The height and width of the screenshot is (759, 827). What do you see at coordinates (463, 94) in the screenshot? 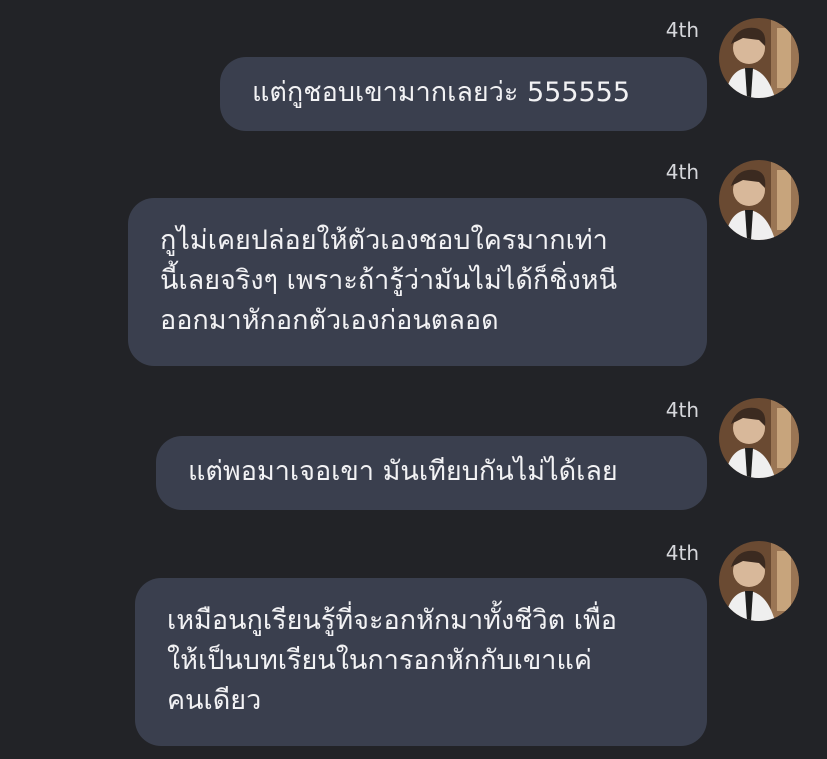
I see `message-bubble: แต่กูชอบเขามากเลยว่ะ 555555` at bounding box center [463, 94].